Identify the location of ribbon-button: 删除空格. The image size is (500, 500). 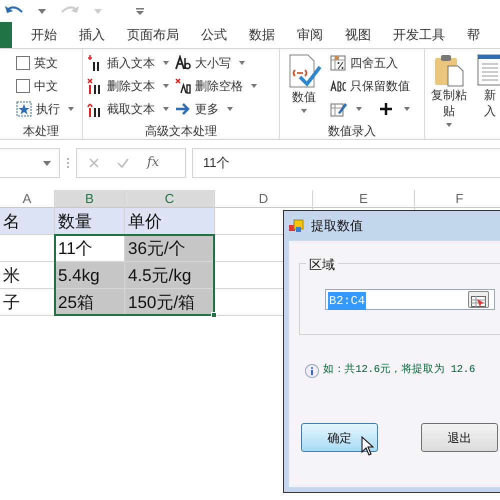
(216, 86).